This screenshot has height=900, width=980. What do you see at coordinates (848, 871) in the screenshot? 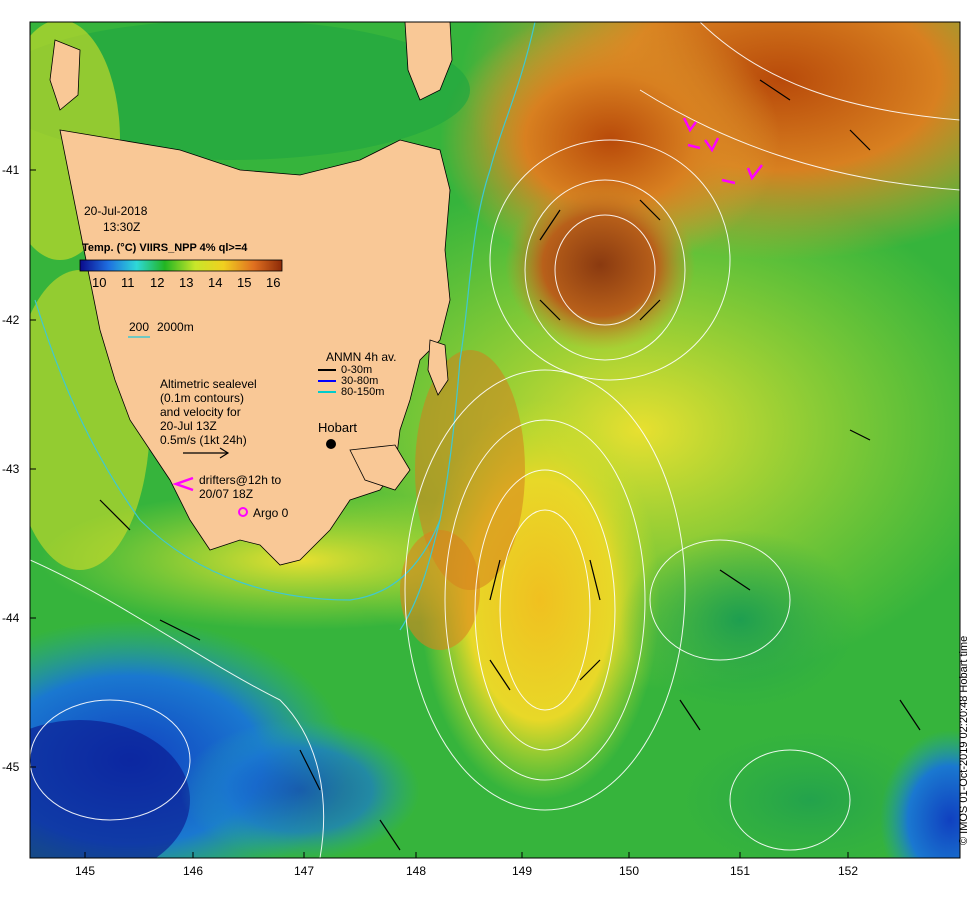
I see `x-tick-label: 152` at bounding box center [848, 871].